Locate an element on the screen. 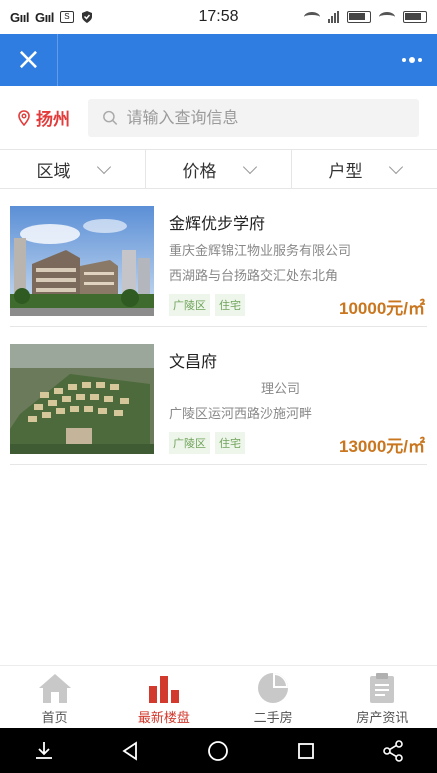  search-row: 扬州 is located at coordinates (218, 117).